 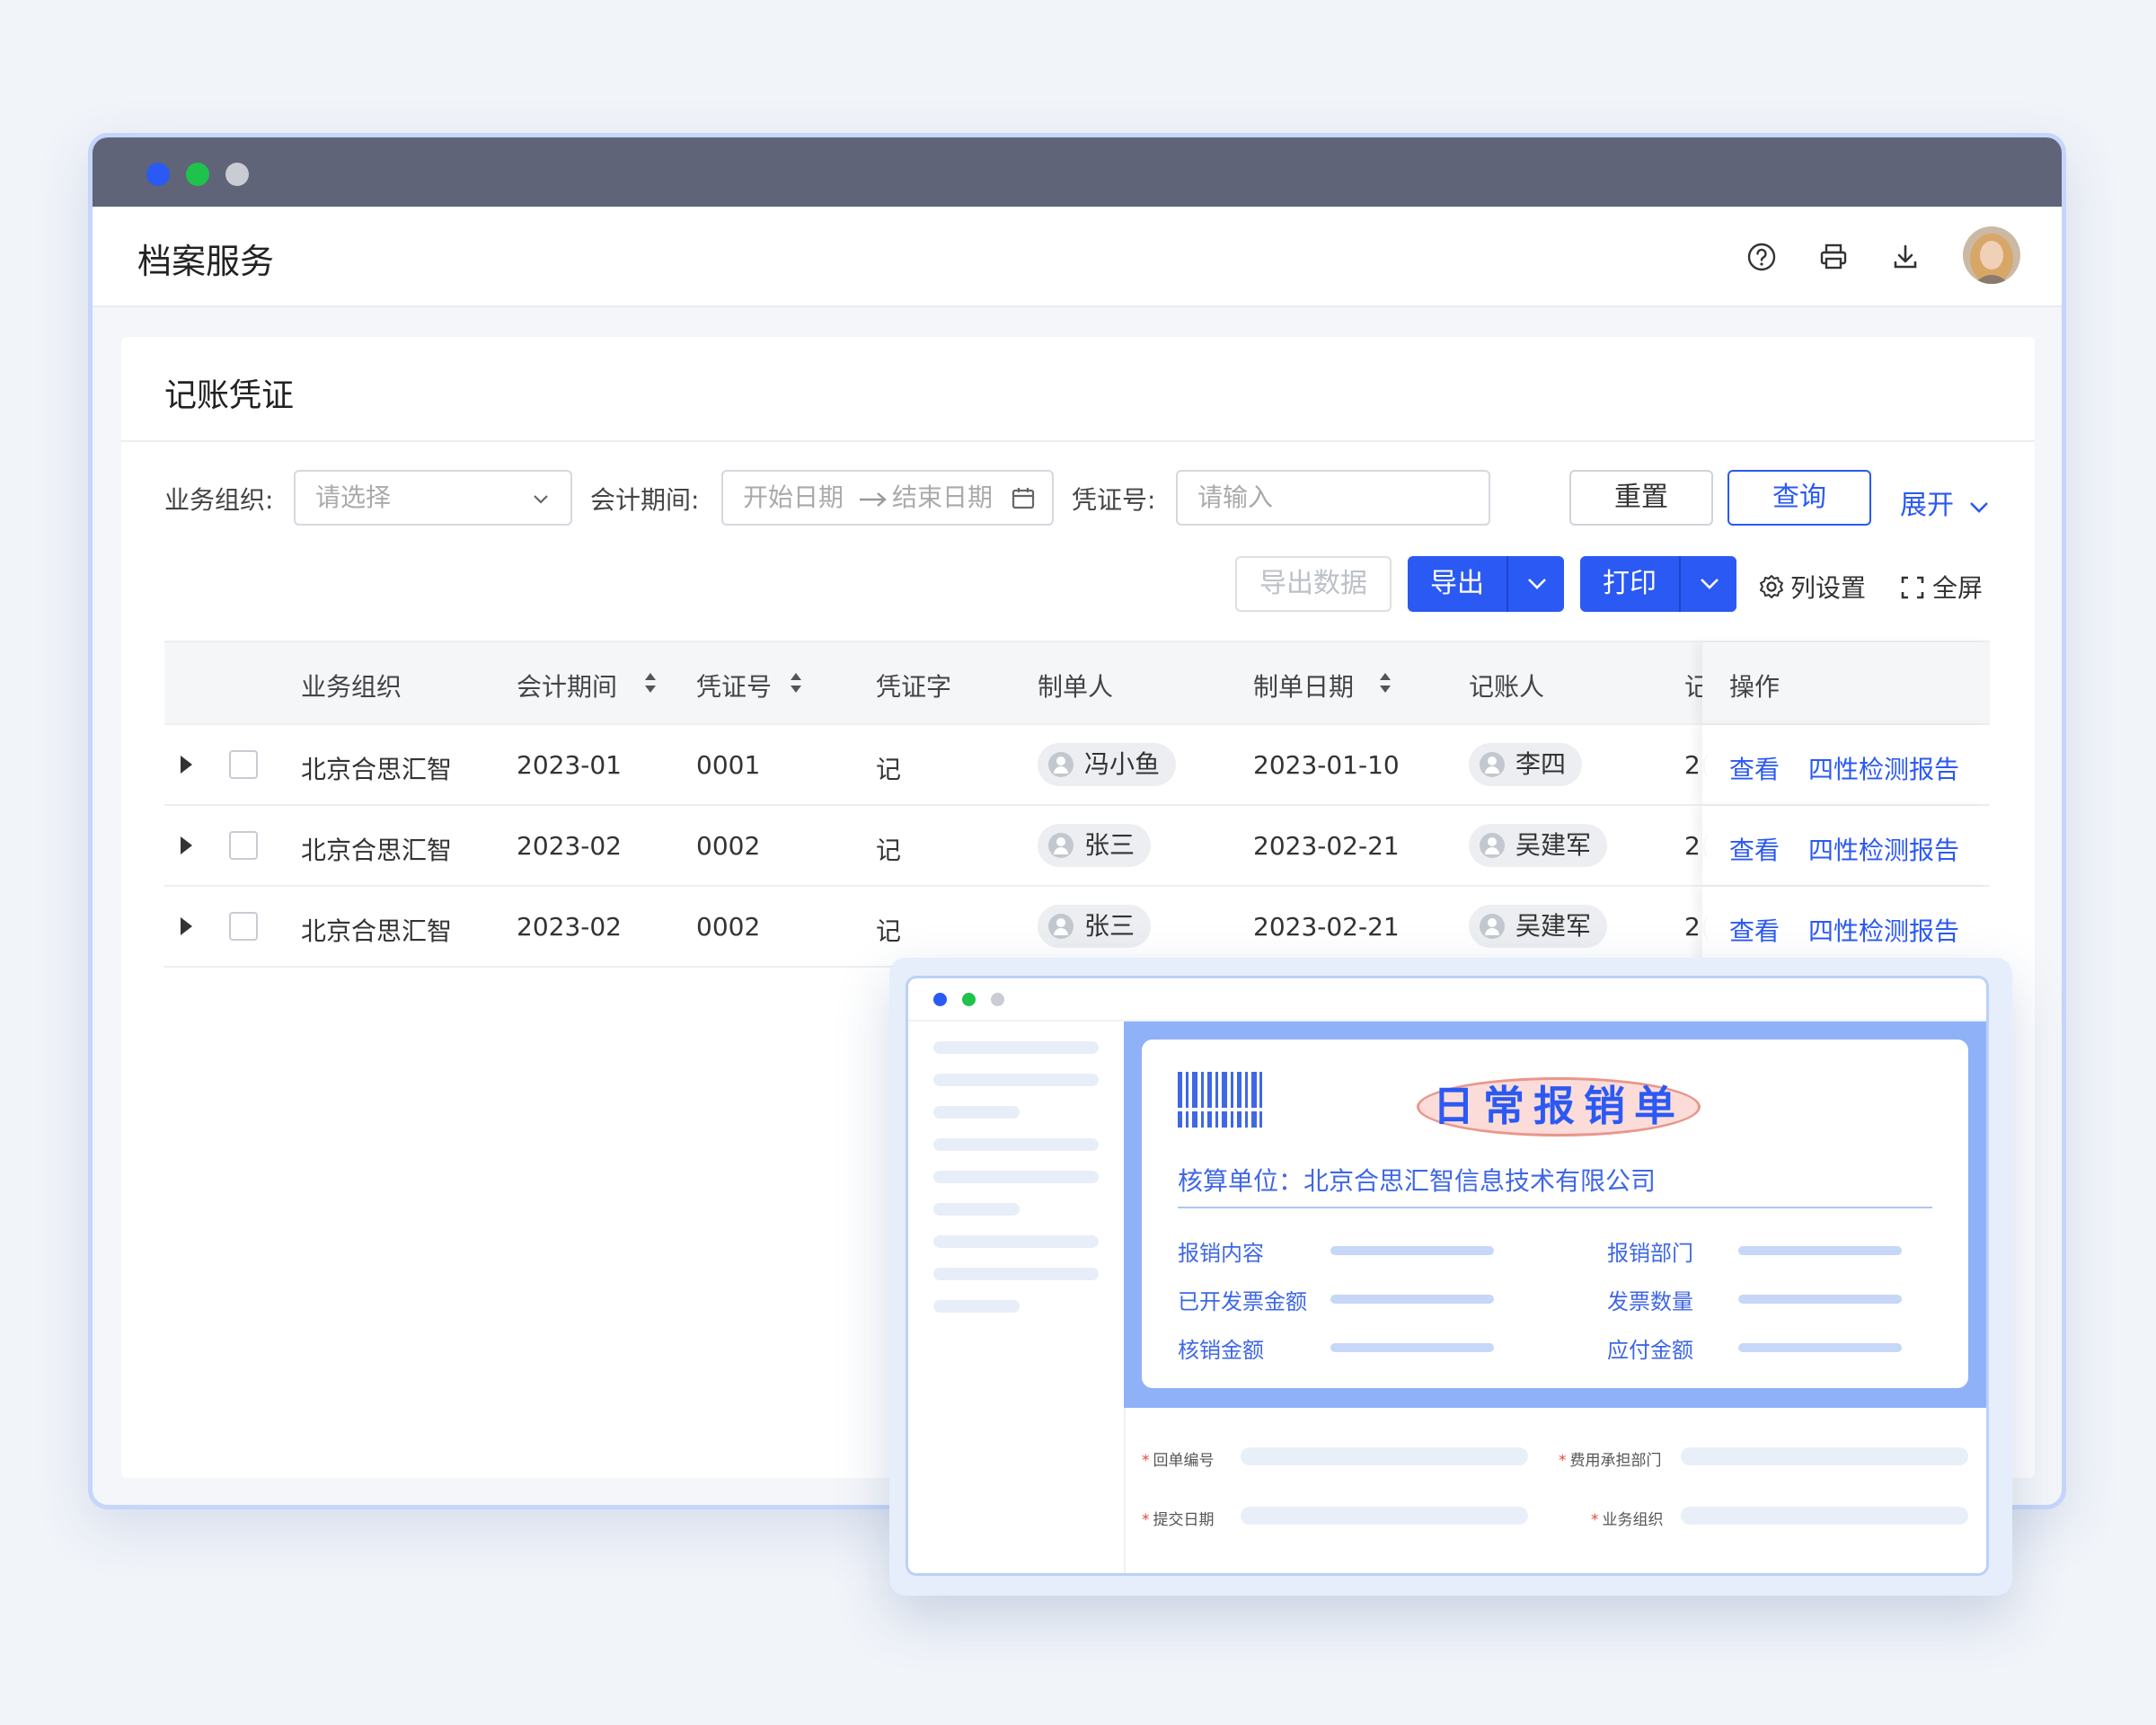 I want to click on org-filter-label: 业务组织:, so click(x=219, y=500).